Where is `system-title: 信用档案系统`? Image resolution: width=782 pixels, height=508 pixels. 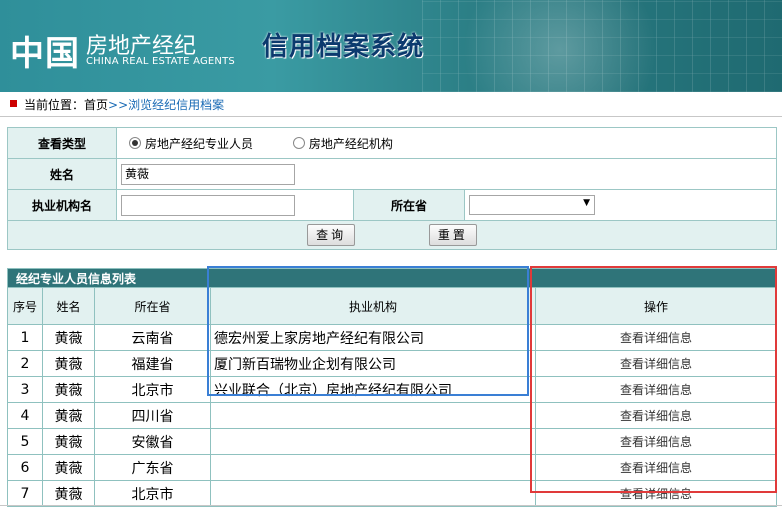 system-title: 信用档案系统 is located at coordinates (343, 47).